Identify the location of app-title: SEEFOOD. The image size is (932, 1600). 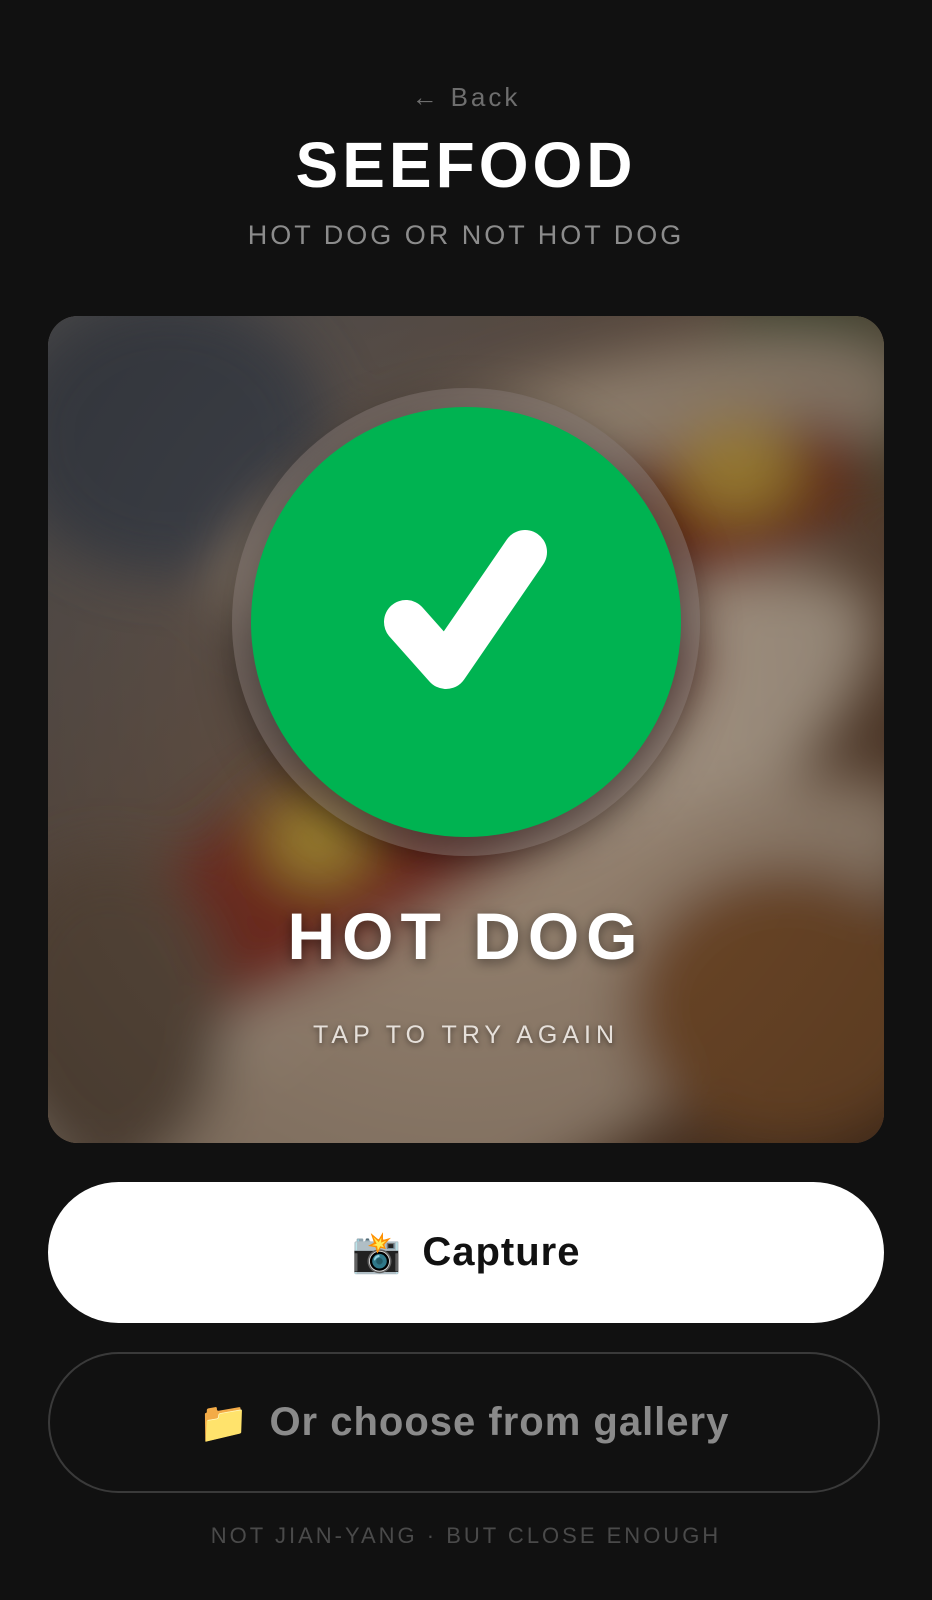
(466, 165).